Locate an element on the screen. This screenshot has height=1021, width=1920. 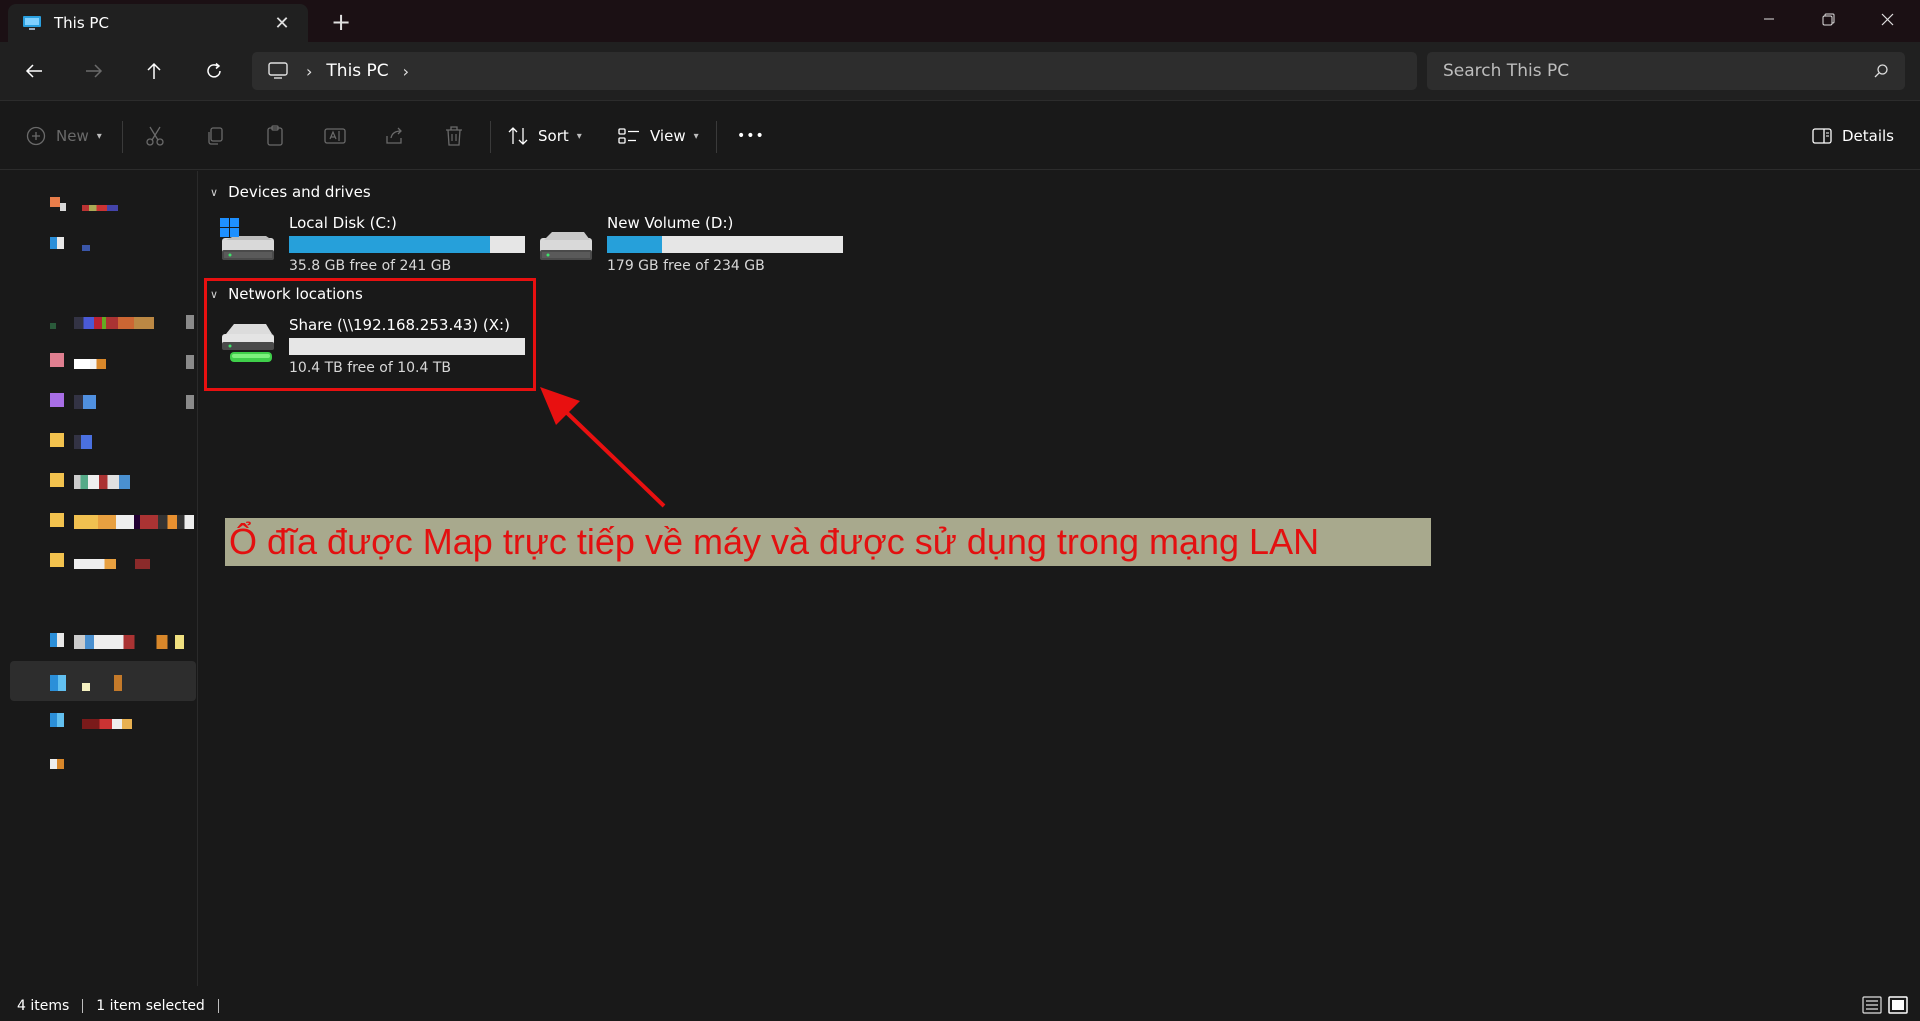
items-count: 4 items is located at coordinates (43, 1005).